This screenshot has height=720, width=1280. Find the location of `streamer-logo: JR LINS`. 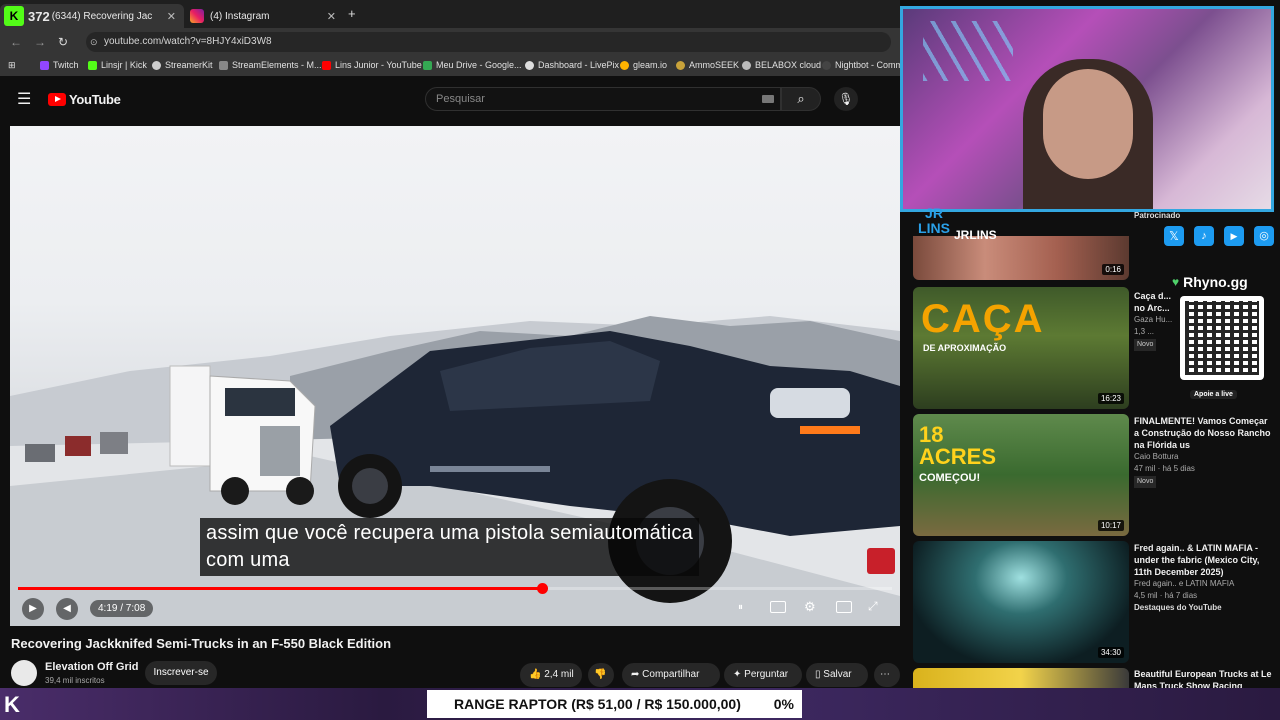

streamer-logo: JR LINS is located at coordinates (934, 220).